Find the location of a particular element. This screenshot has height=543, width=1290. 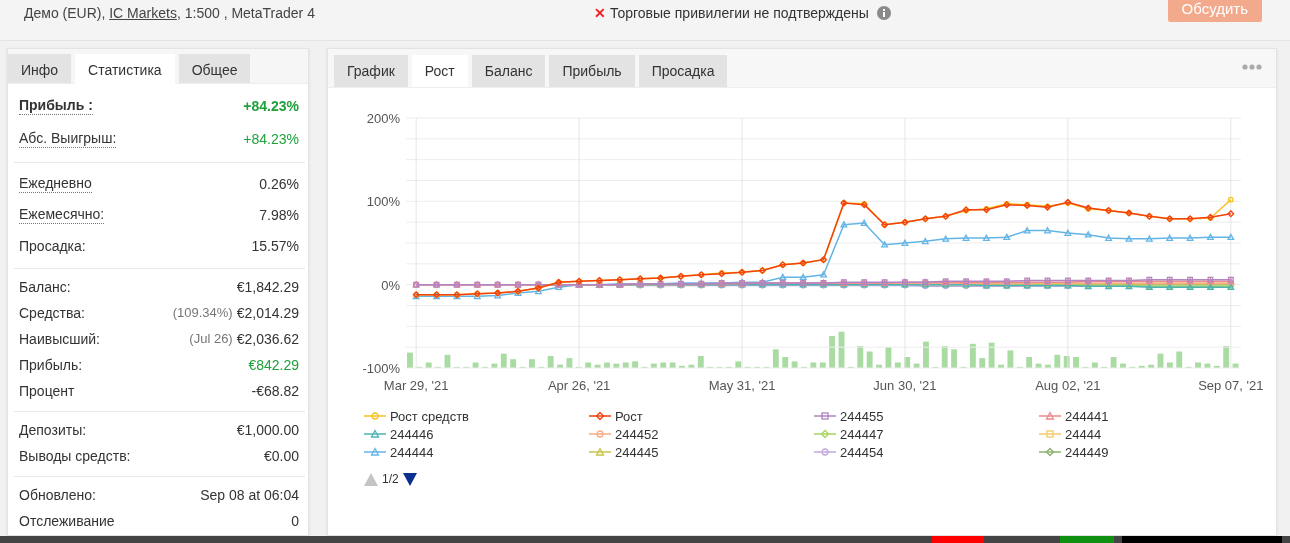

stat-label: Ежемесячно: is located at coordinates (62, 214).